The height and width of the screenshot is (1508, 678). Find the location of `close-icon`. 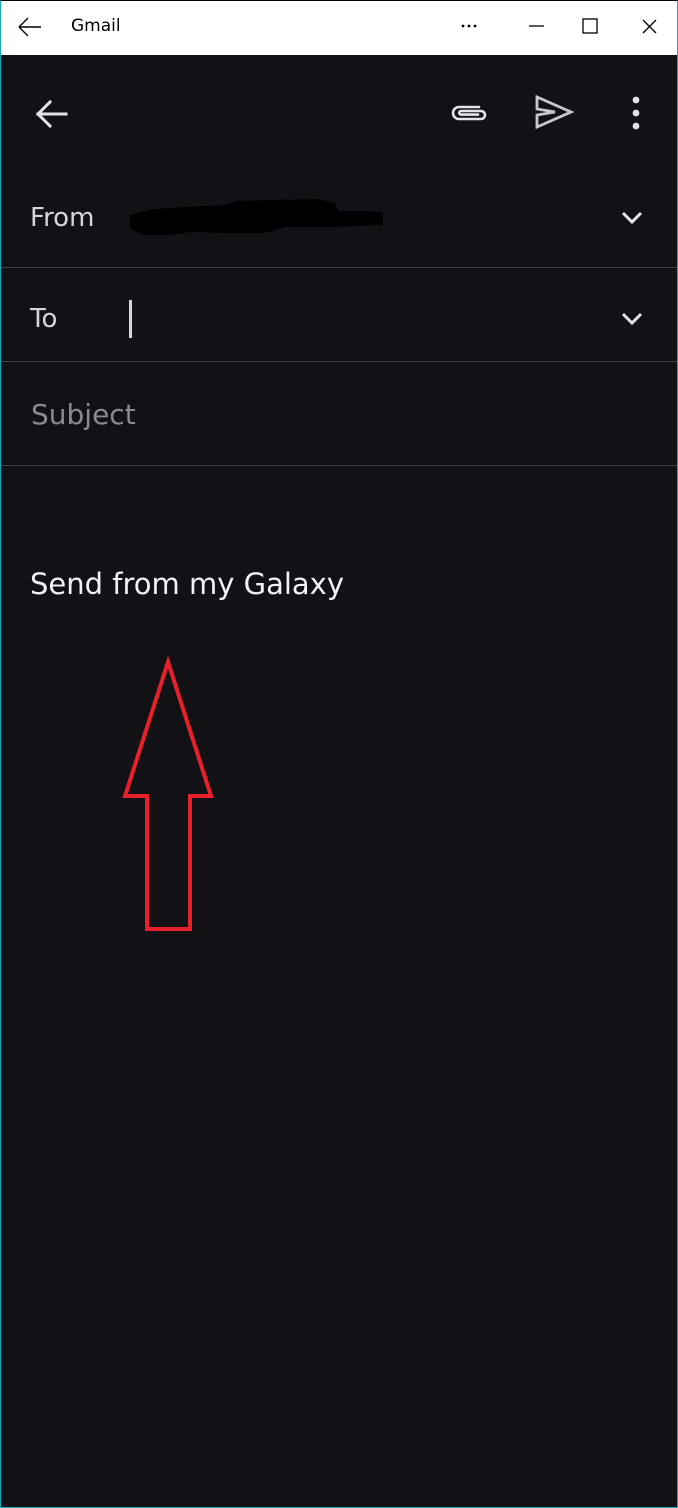

close-icon is located at coordinates (649, 26).